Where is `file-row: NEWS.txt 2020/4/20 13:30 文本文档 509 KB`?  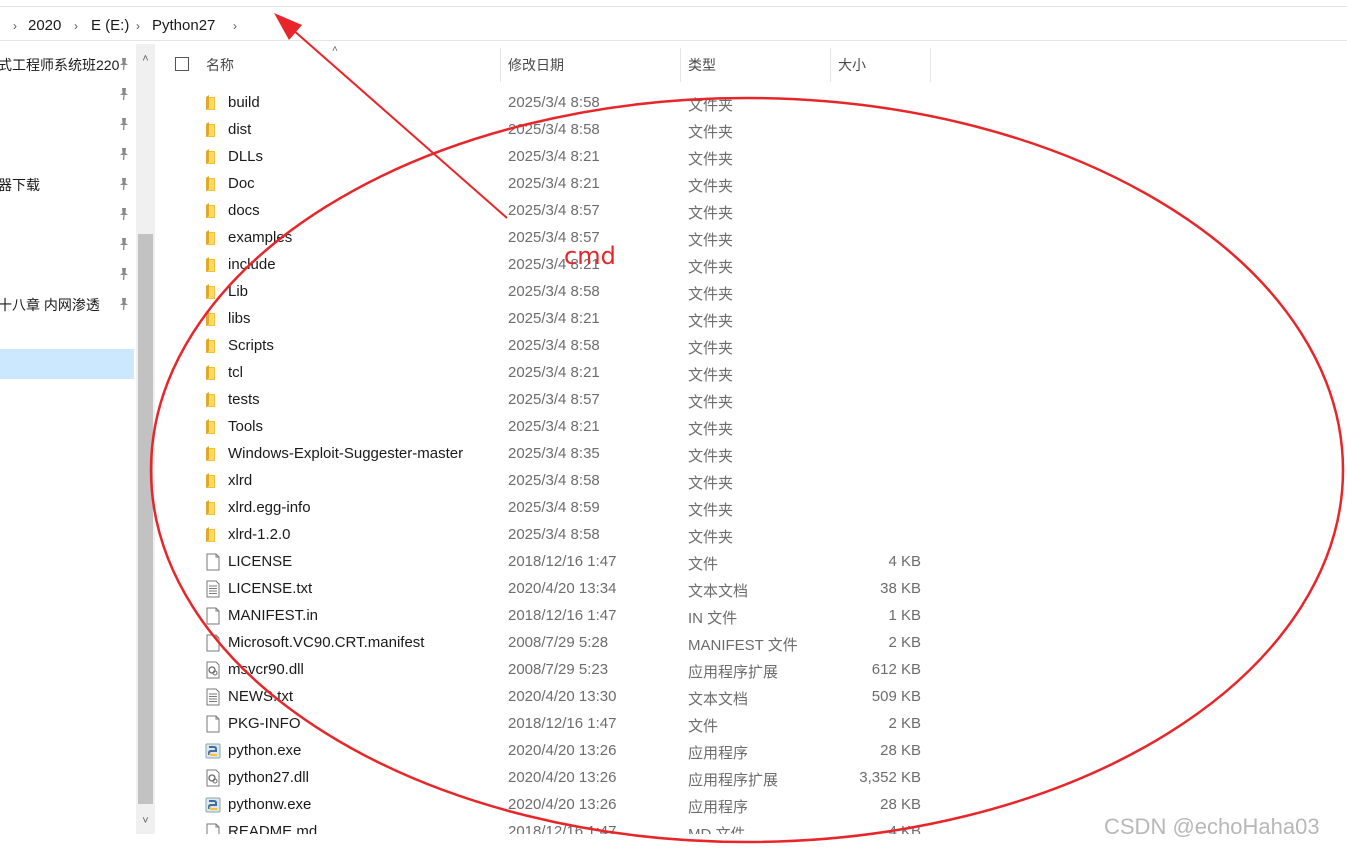 file-row: NEWS.txt 2020/4/20 13:30 文本文档 509 KB is located at coordinates (550, 697).